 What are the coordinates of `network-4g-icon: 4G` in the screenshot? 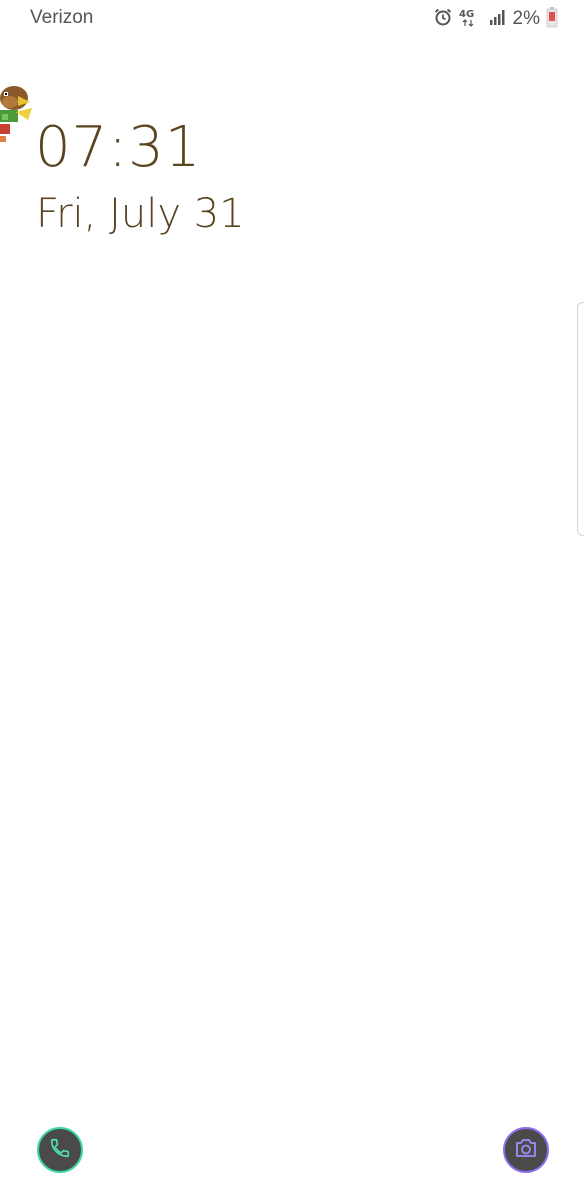 It's located at (471, 19).